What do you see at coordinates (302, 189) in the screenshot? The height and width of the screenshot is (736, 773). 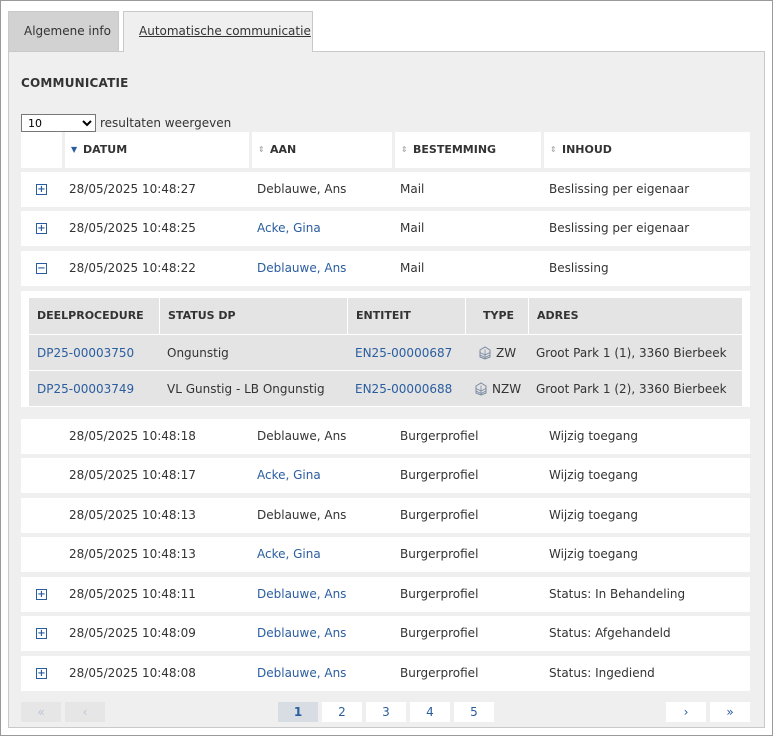 I see `cell-aan: Deblauwe, Ans` at bounding box center [302, 189].